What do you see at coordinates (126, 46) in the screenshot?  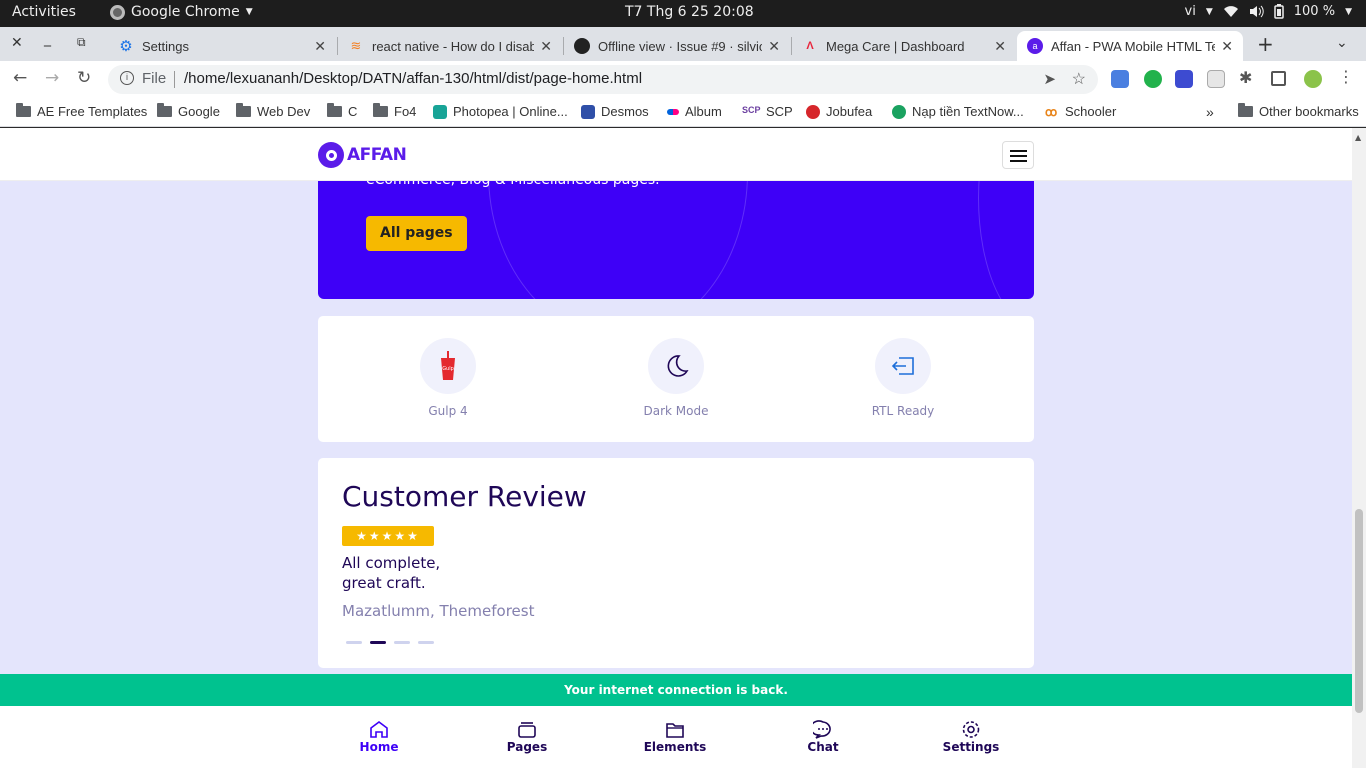 I see `gear-icon: ⚙` at bounding box center [126, 46].